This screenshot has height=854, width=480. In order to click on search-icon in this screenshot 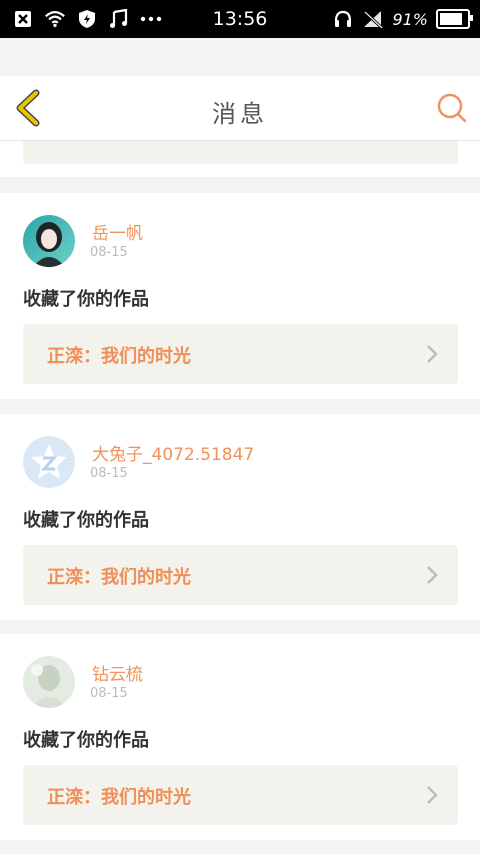, I will do `click(452, 108)`.